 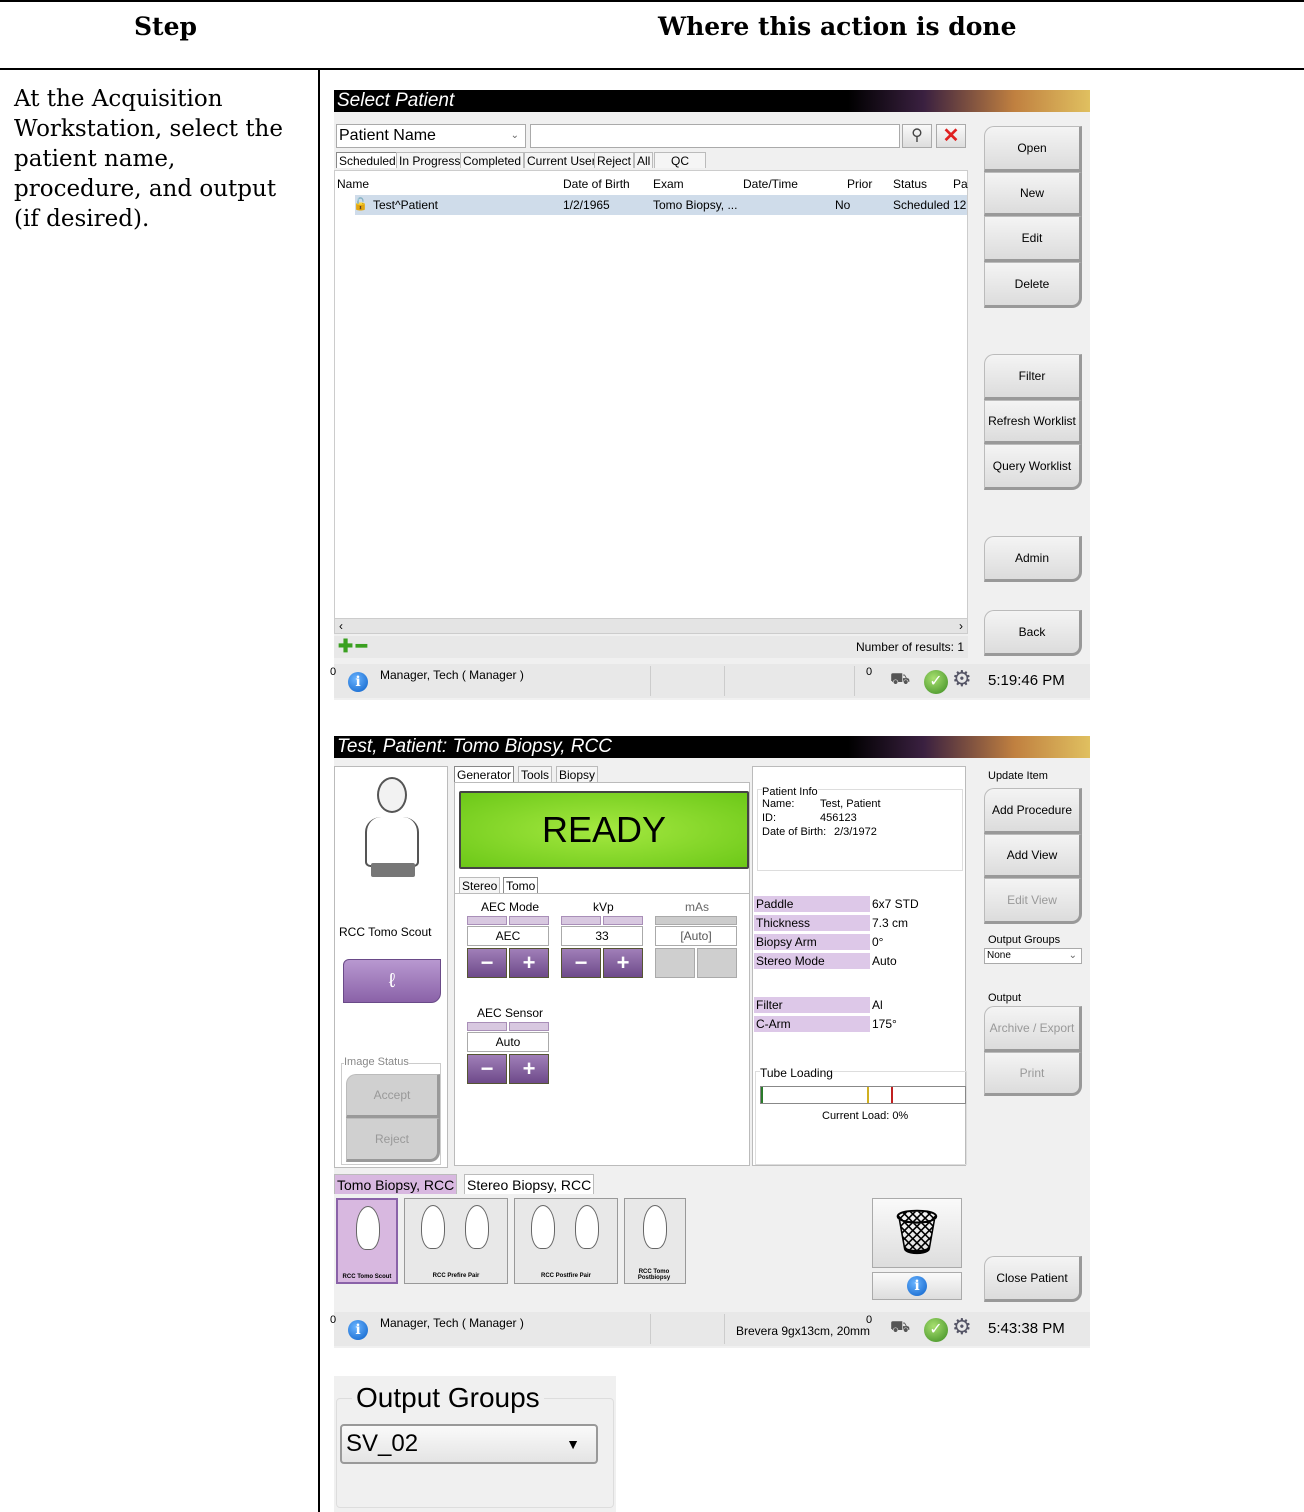 I want to click on aec-sensor-label: AEC Sensor, so click(x=510, y=1013).